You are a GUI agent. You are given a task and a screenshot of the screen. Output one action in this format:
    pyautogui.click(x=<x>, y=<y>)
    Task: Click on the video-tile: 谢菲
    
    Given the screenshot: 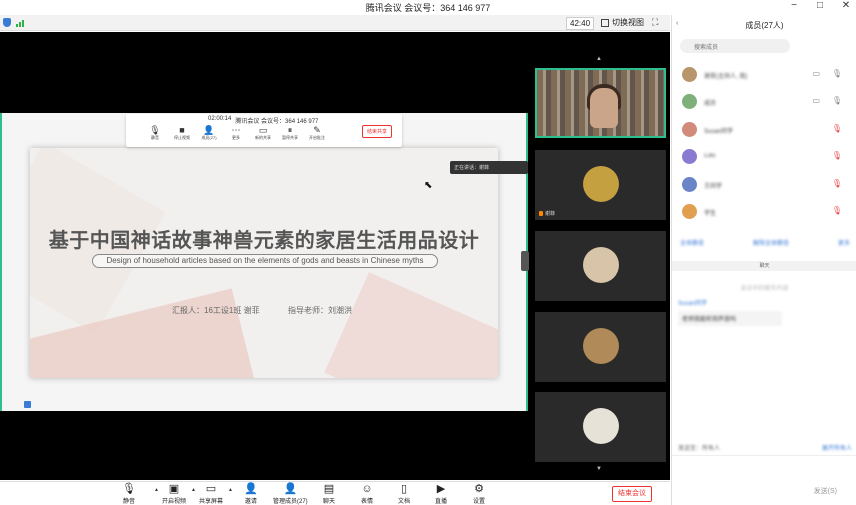 What is the action you would take?
    pyautogui.click(x=600, y=185)
    